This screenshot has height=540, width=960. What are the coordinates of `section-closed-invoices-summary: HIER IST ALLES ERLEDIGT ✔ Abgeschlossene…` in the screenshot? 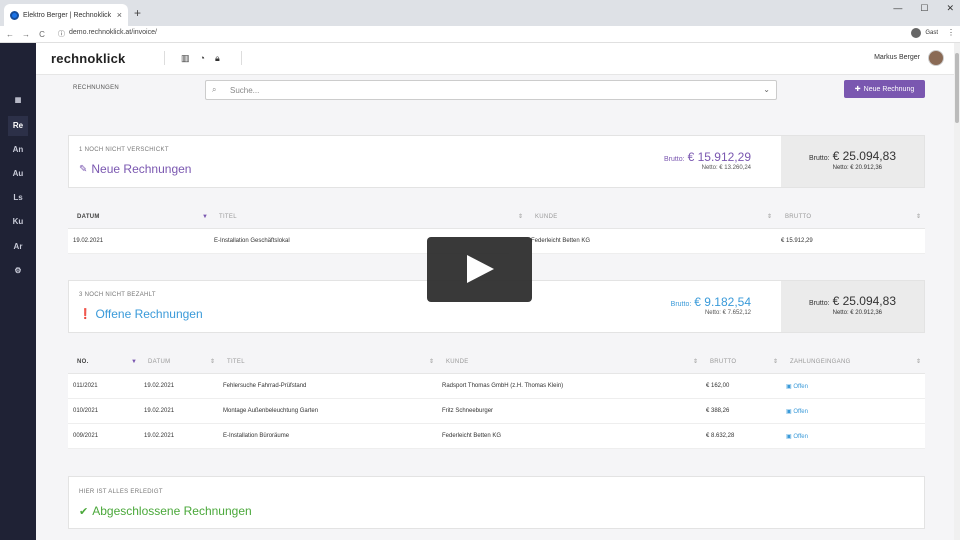 It's located at (496, 502).